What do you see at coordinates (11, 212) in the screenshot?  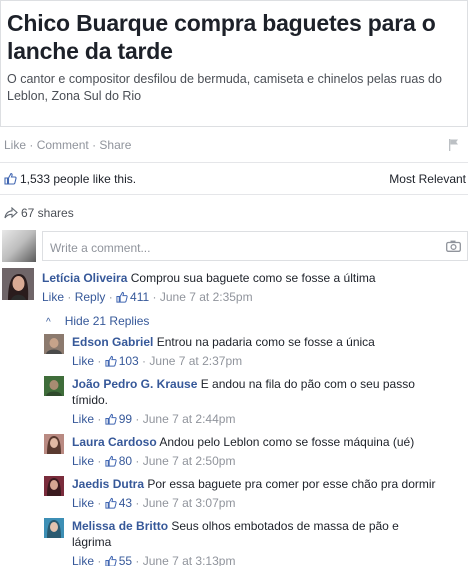 I see `share-arrow-icon` at bounding box center [11, 212].